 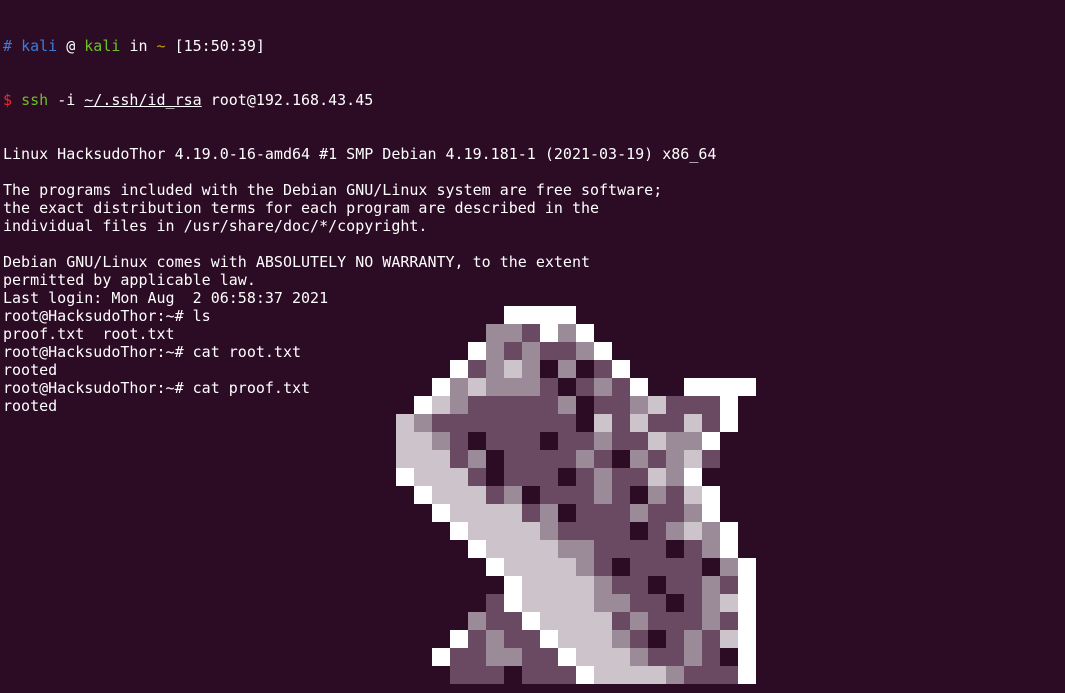 What do you see at coordinates (166, 298) in the screenshot?
I see `terminal-output-line: Last login: Mon Aug 2 06:58:37 2021` at bounding box center [166, 298].